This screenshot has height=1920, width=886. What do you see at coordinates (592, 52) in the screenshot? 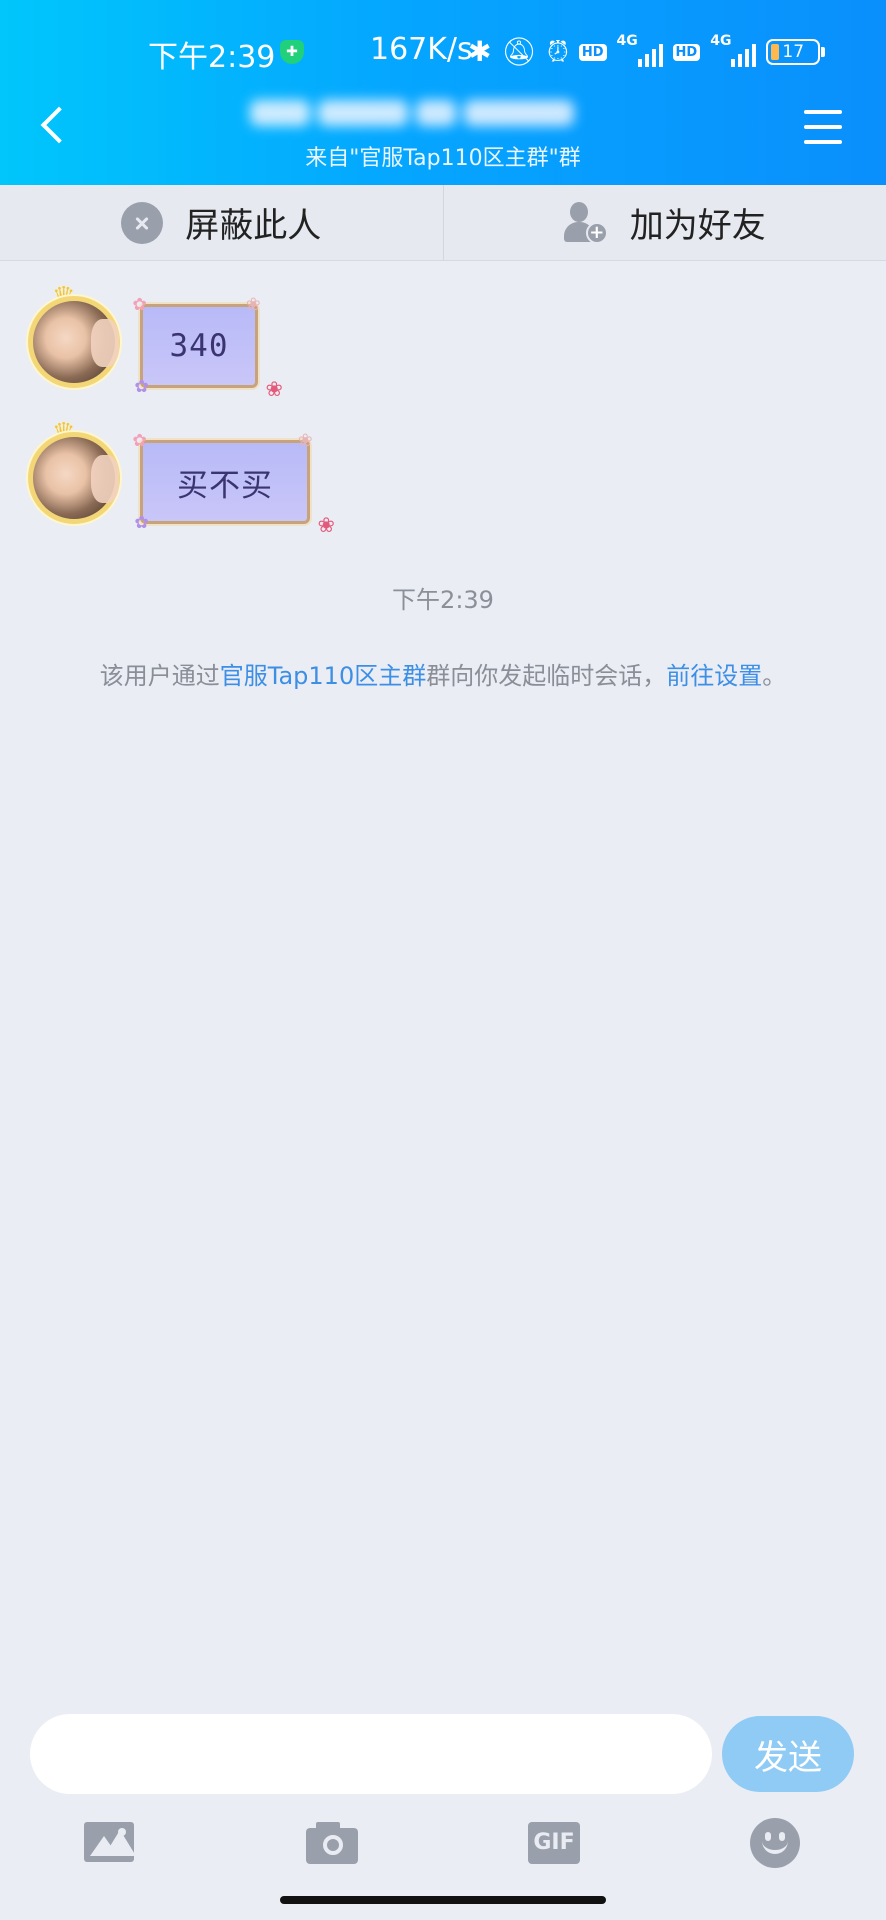
I see `hd-badge: HD` at bounding box center [592, 52].